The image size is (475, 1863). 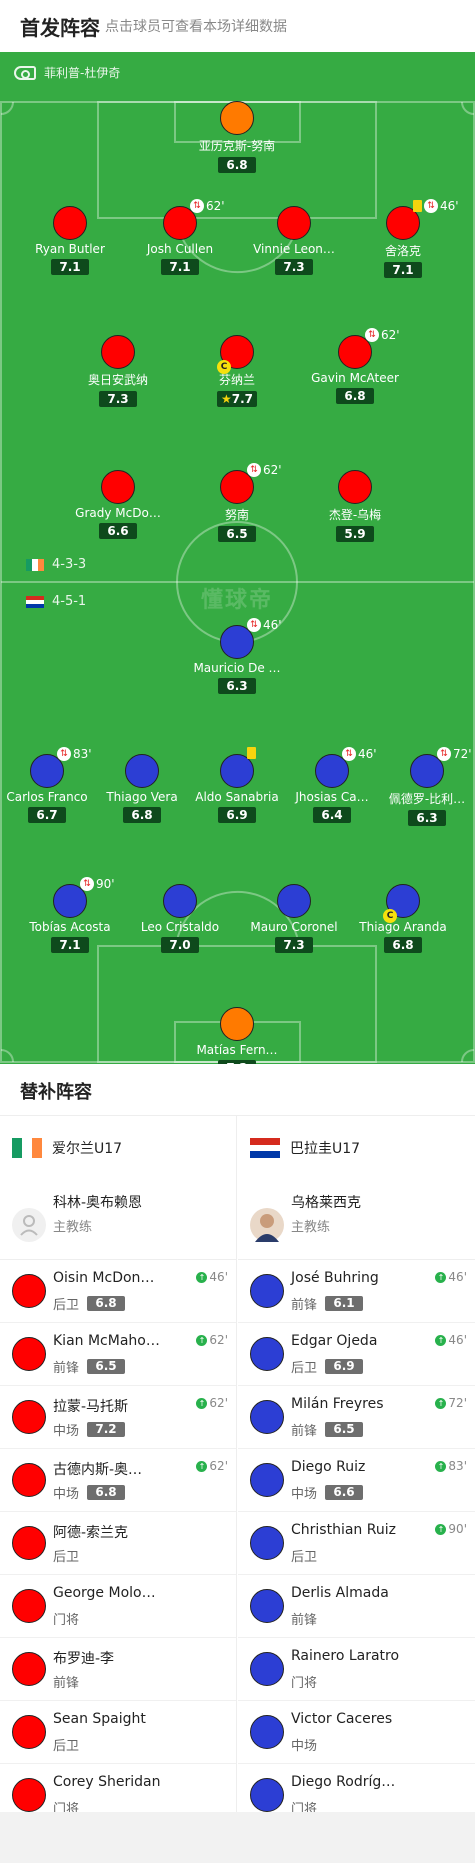 I want to click on home-player: ⇅ 62' Josh Cullen 7.1, so click(x=180, y=237).